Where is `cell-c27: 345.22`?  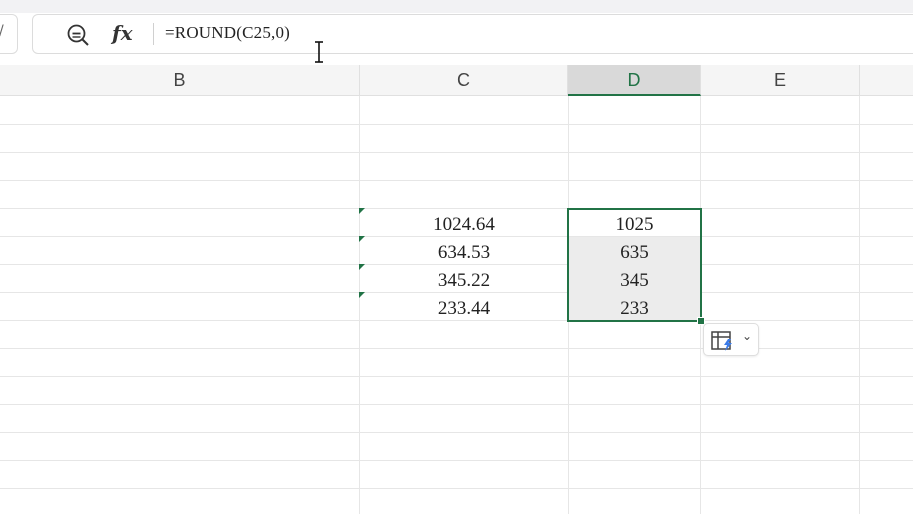 cell-c27: 345.22 is located at coordinates (464, 280).